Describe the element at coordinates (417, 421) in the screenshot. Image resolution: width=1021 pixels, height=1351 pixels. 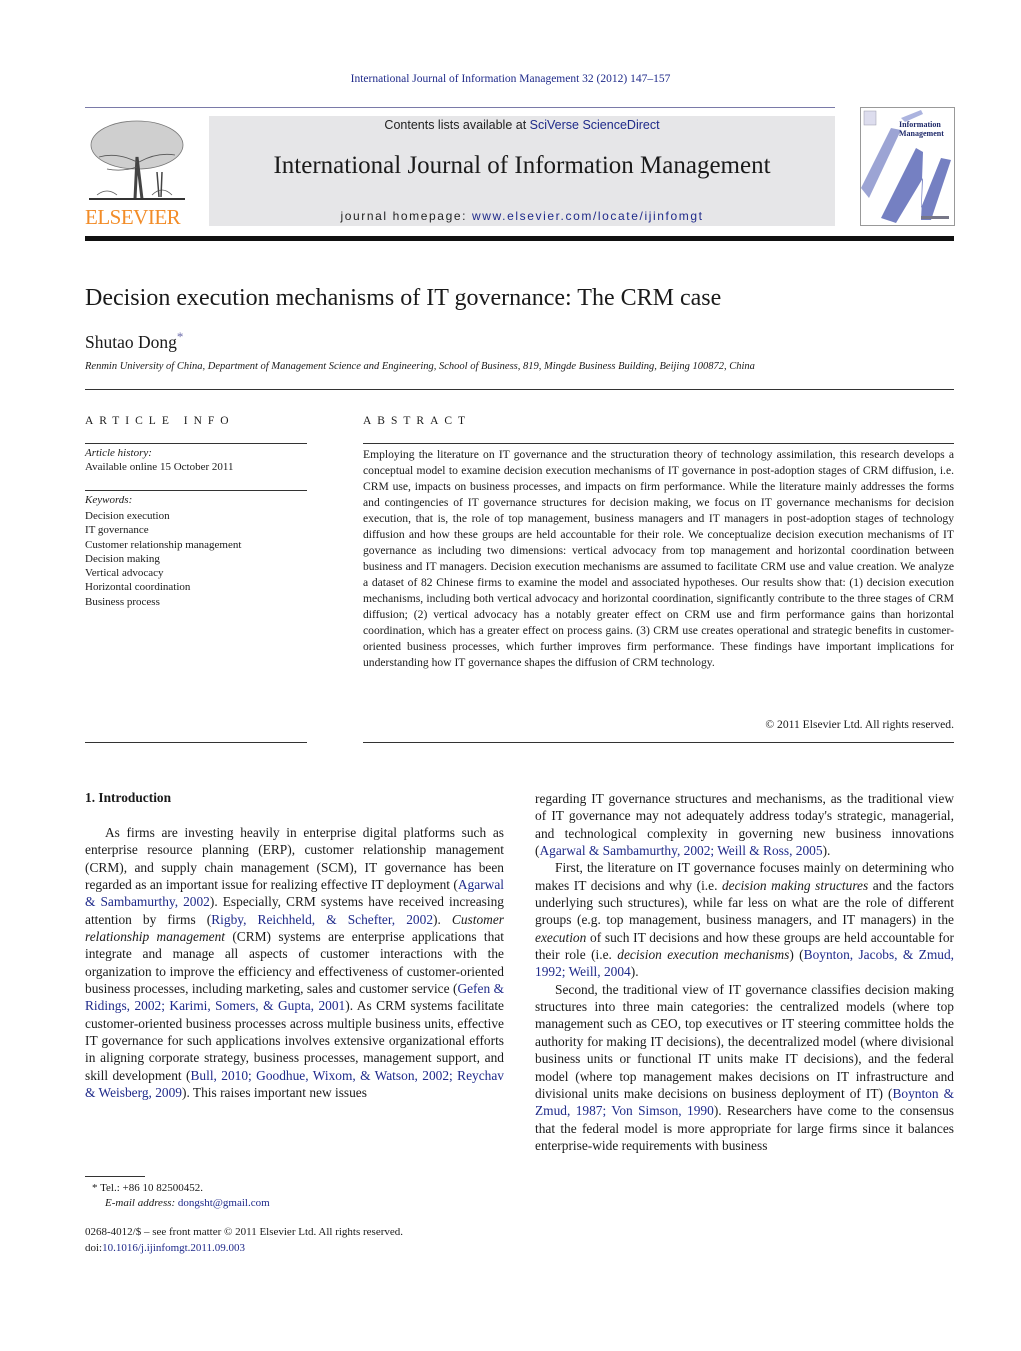
I see `abstract-heading: ABSTRACT` at that location.